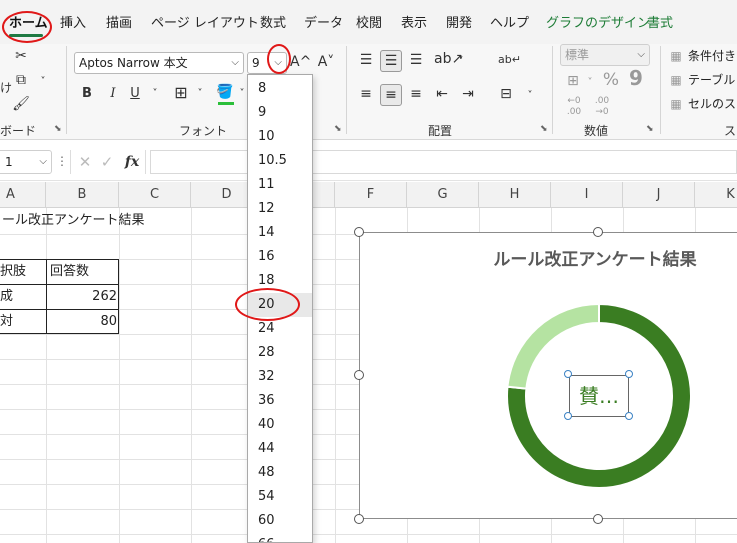 The height and width of the screenshot is (543, 737). Describe the element at coordinates (461, 62) in the screenshot. I see `orientation-dropdown-icon: ˅` at that location.